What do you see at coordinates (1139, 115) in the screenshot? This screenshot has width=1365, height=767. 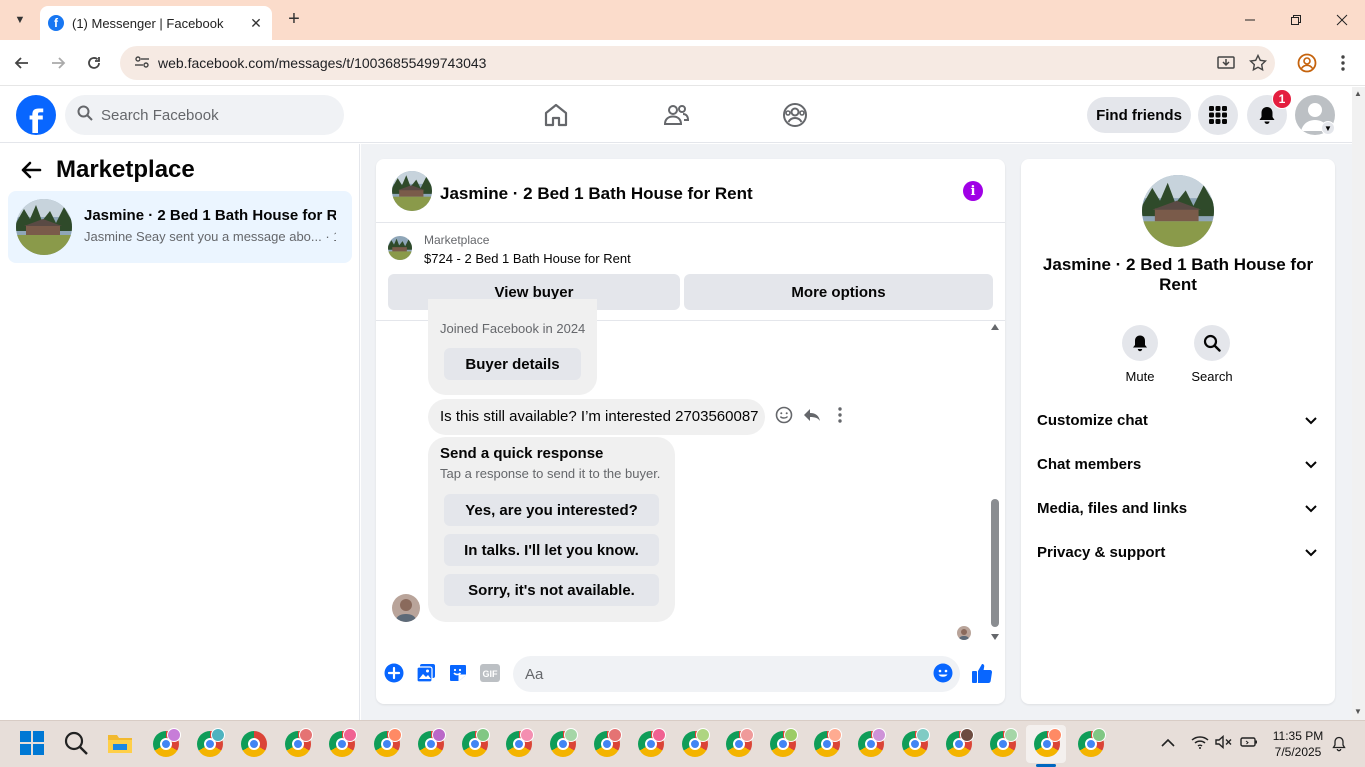 I see `find-friends-button: Find friends` at bounding box center [1139, 115].